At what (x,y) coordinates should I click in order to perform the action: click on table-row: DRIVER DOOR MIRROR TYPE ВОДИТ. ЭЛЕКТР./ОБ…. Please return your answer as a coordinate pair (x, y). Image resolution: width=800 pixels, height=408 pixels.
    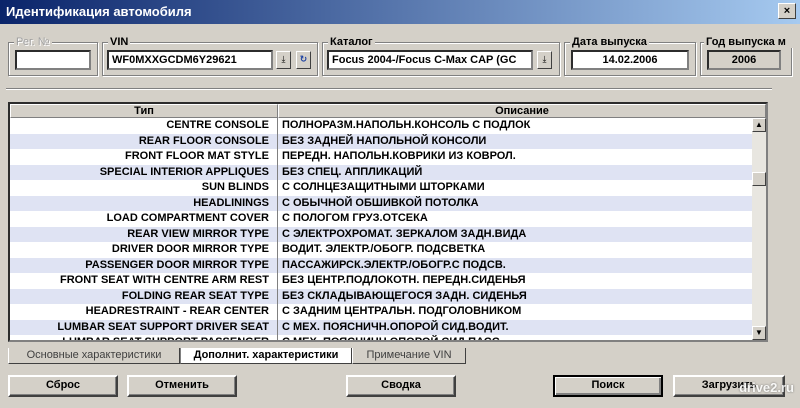
    Looking at the image, I should click on (381, 250).